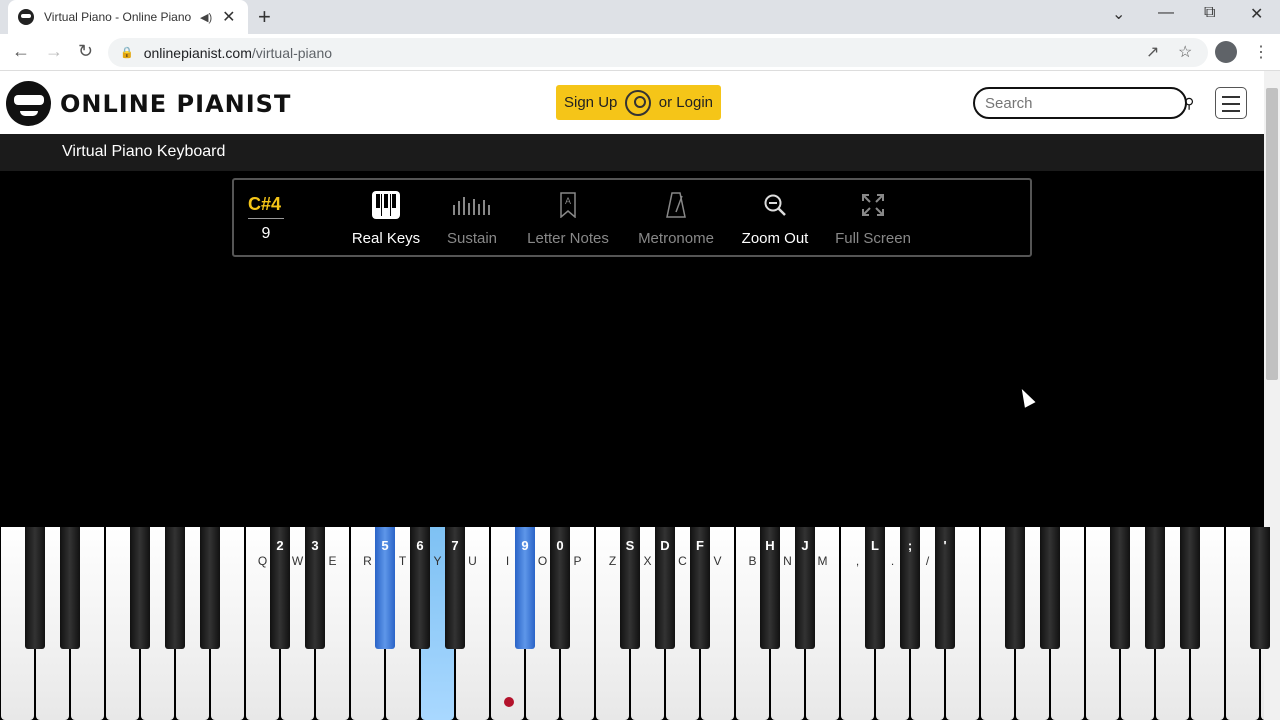 This screenshot has height=720, width=1280. I want to click on current-key: 9, so click(266, 233).